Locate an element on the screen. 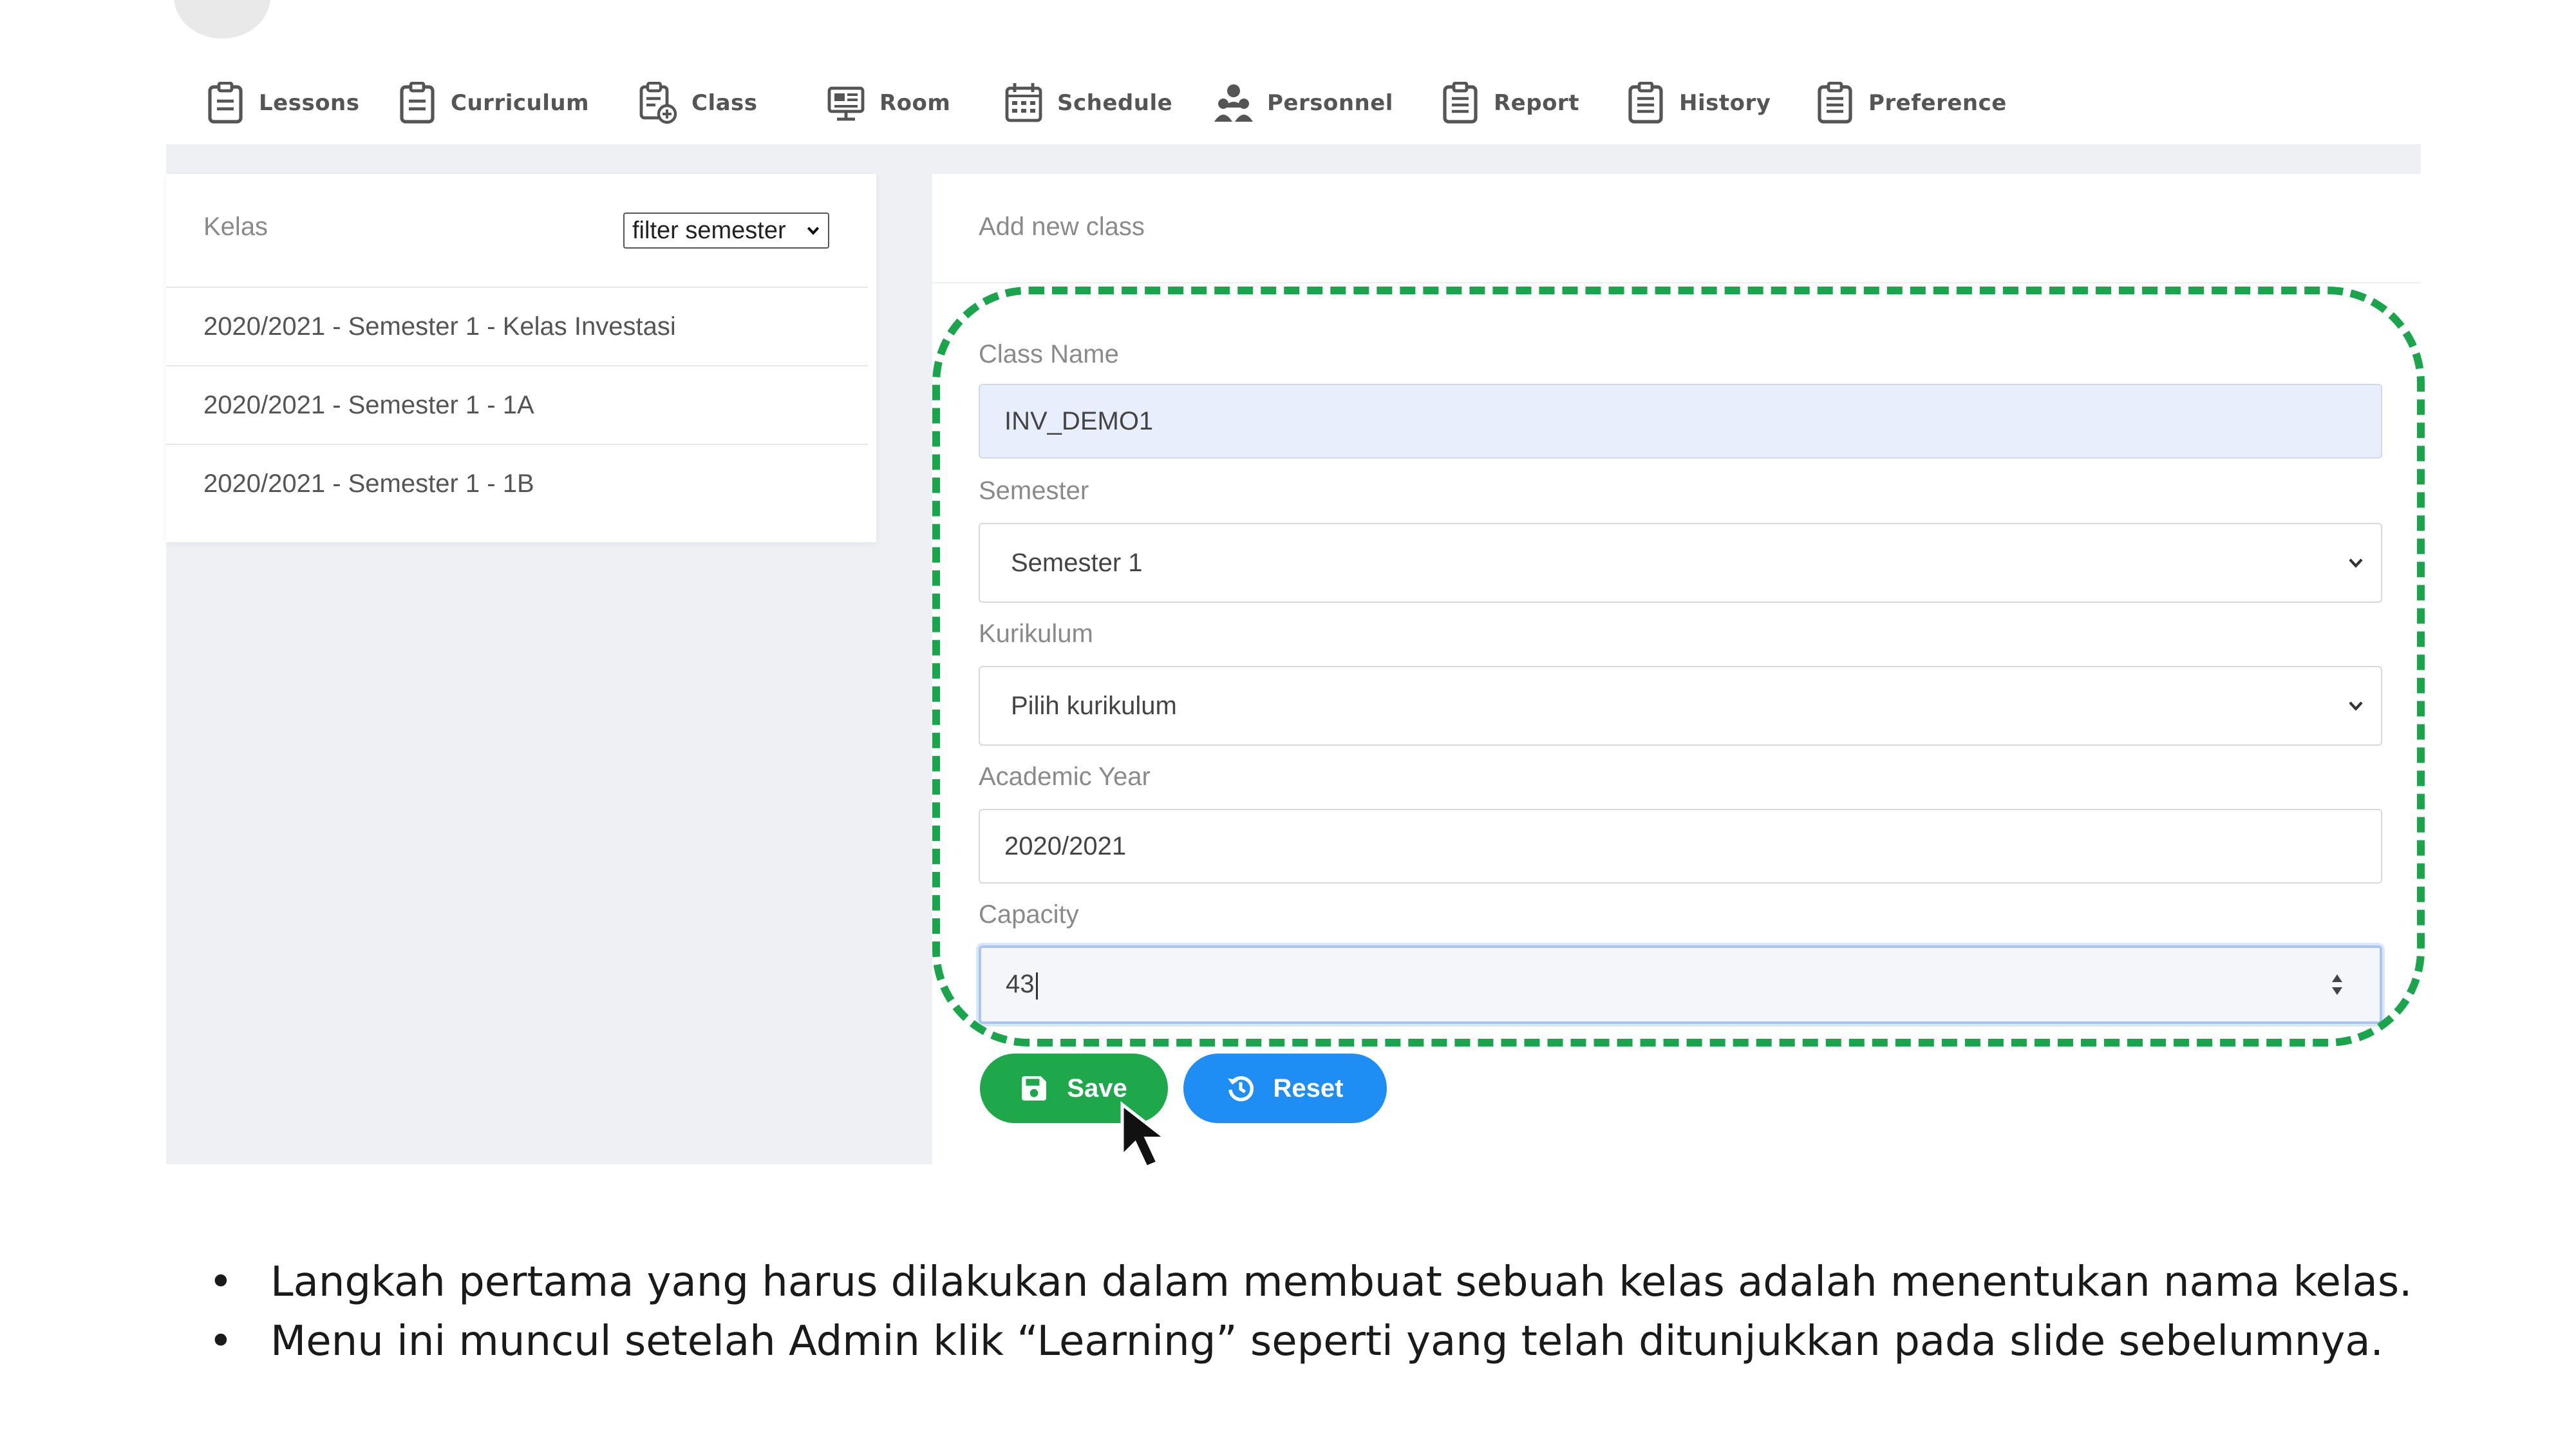 This screenshot has height=1449, width=2576. nav-label: History is located at coordinates (1725, 103).